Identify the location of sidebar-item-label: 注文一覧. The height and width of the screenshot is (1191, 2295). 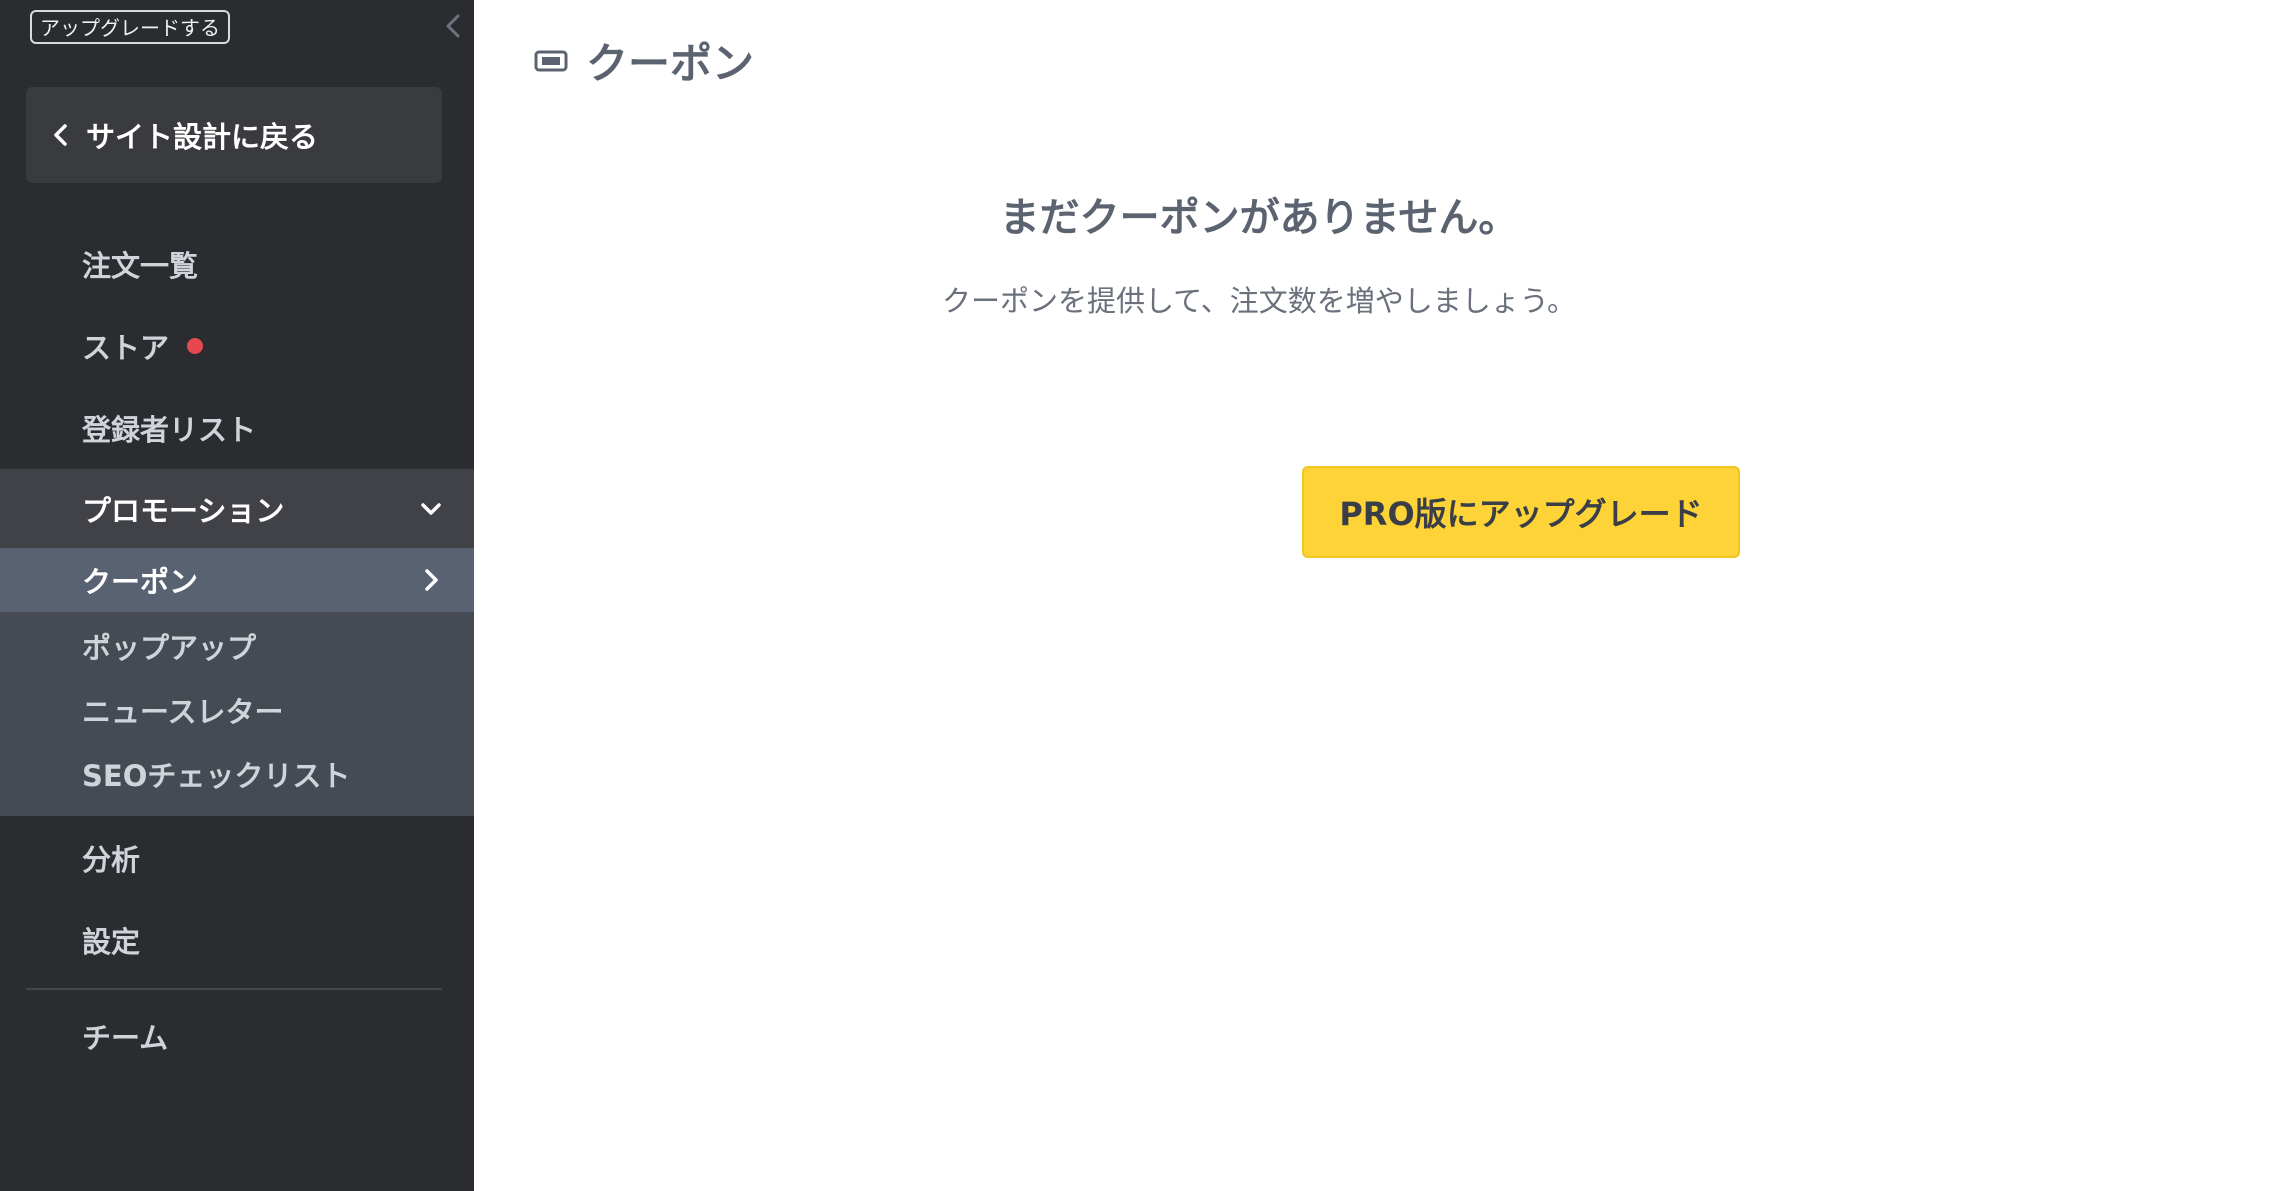
(140, 266).